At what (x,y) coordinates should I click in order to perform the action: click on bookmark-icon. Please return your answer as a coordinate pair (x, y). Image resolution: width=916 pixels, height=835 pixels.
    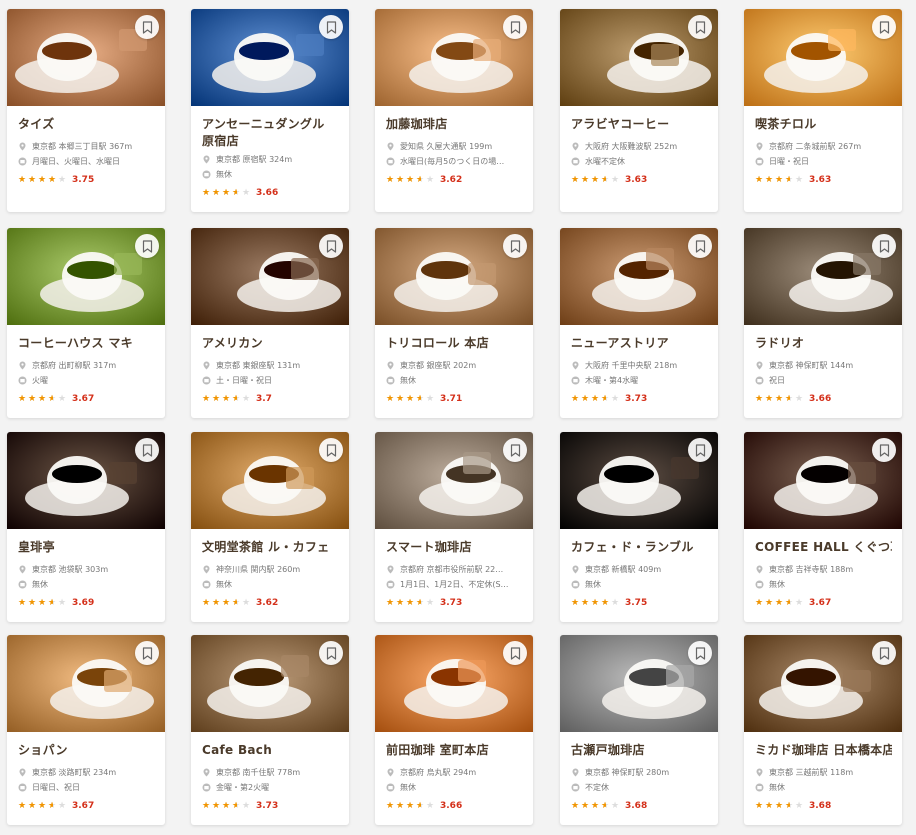
    Looking at the image, I should click on (700, 246).